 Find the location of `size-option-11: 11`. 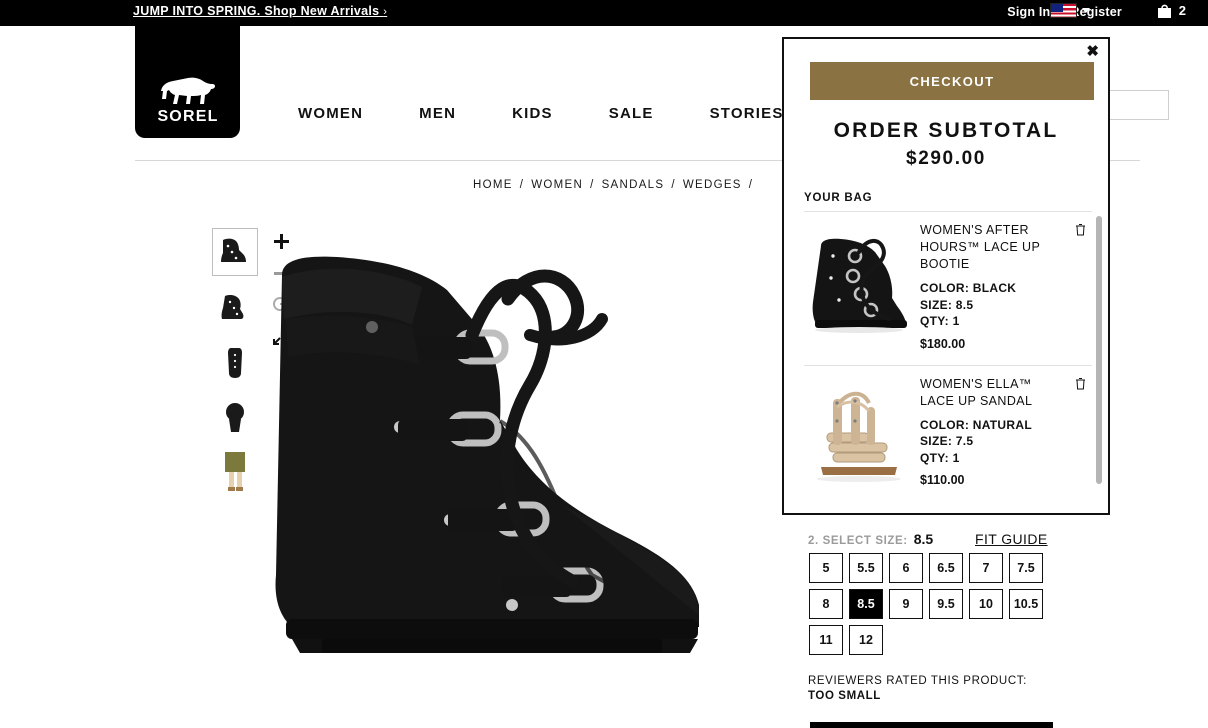

size-option-11: 11 is located at coordinates (826, 640).